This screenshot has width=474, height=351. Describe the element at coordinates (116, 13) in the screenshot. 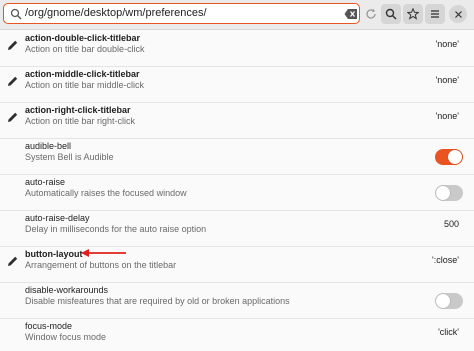

I see `path-text: /org/gnome/desktop/wm/preferences/` at that location.